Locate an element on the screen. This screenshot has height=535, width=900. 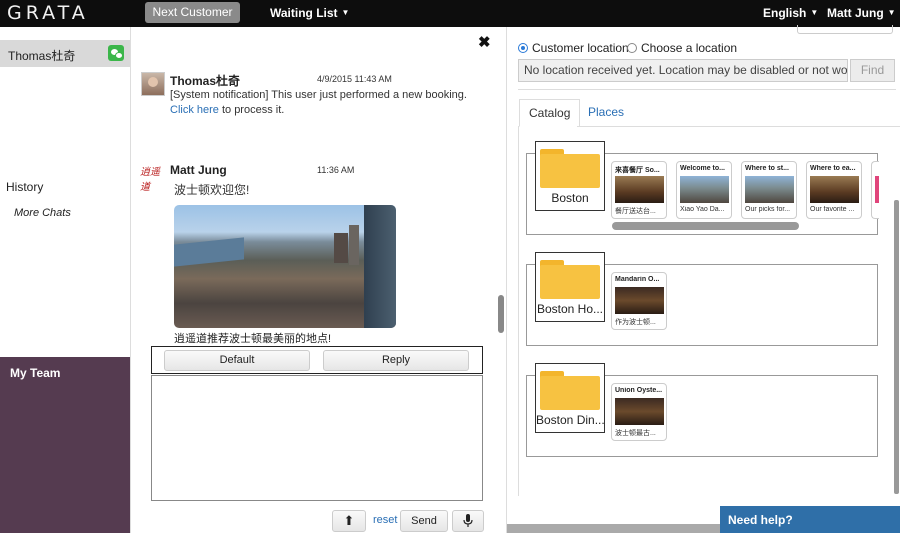
microphone-icon is located at coordinates (468, 520).